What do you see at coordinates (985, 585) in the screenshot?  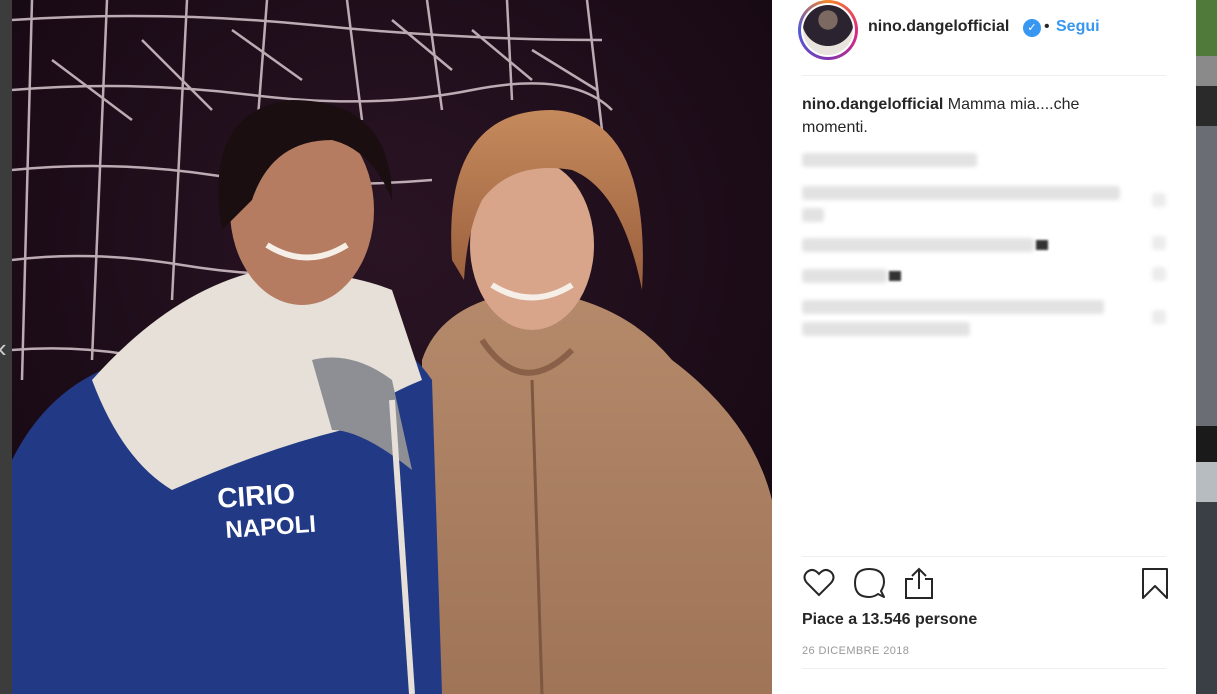 I see `action-bar` at bounding box center [985, 585].